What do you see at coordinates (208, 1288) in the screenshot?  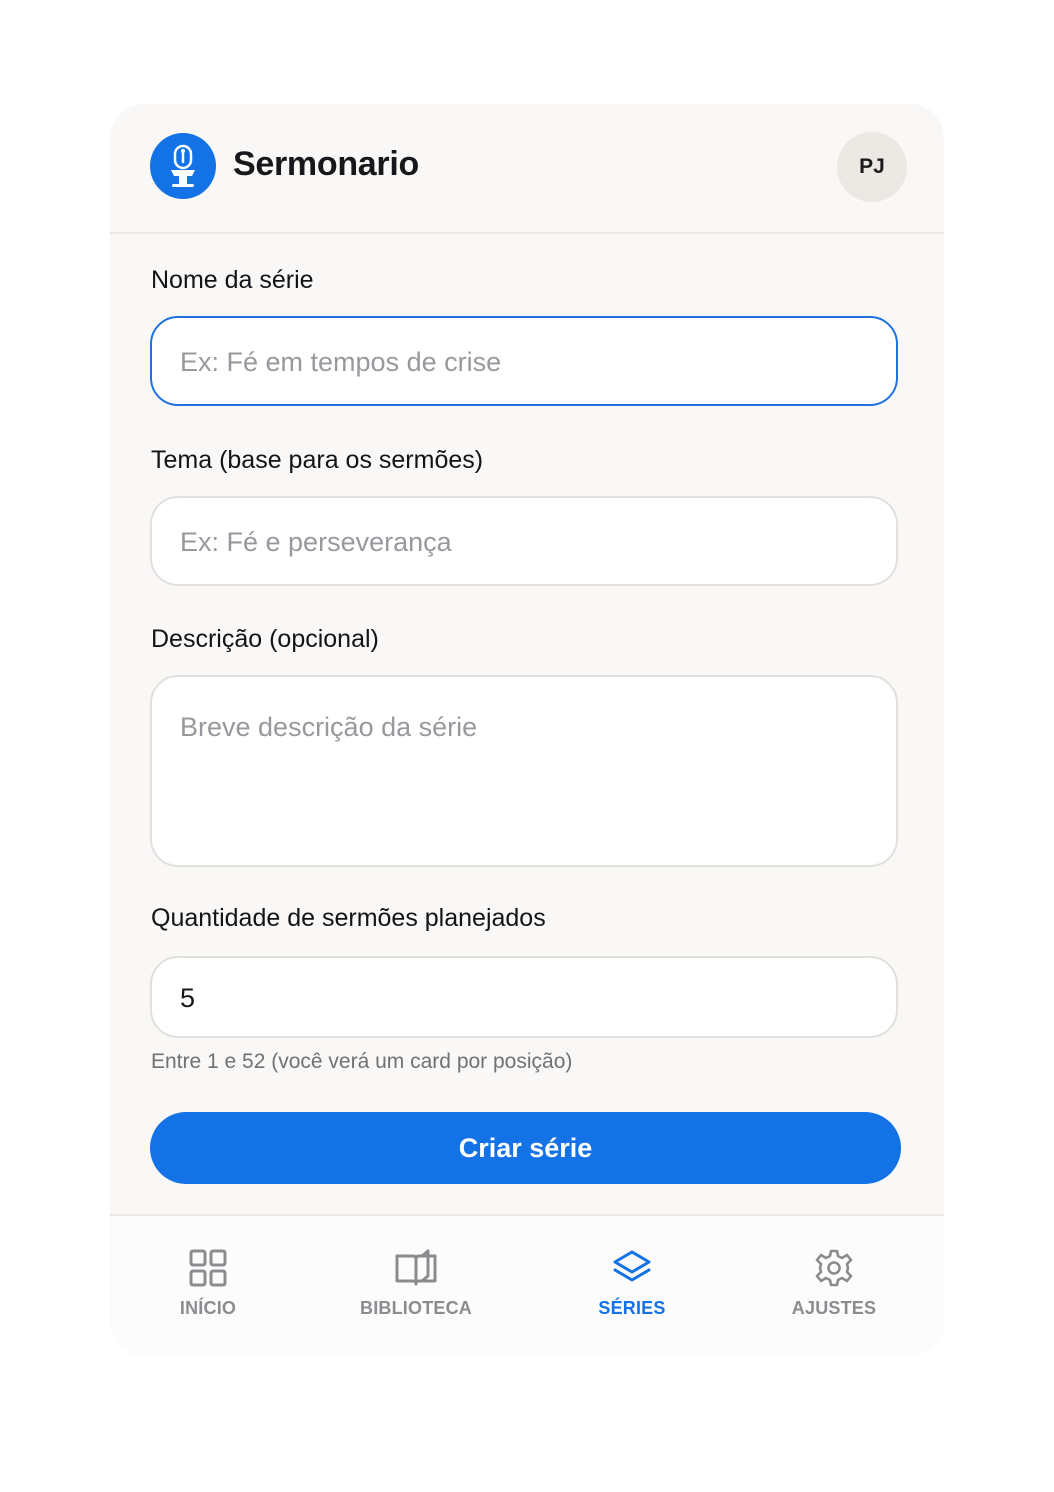 I see `nav-item-inicio: INÍCIO` at bounding box center [208, 1288].